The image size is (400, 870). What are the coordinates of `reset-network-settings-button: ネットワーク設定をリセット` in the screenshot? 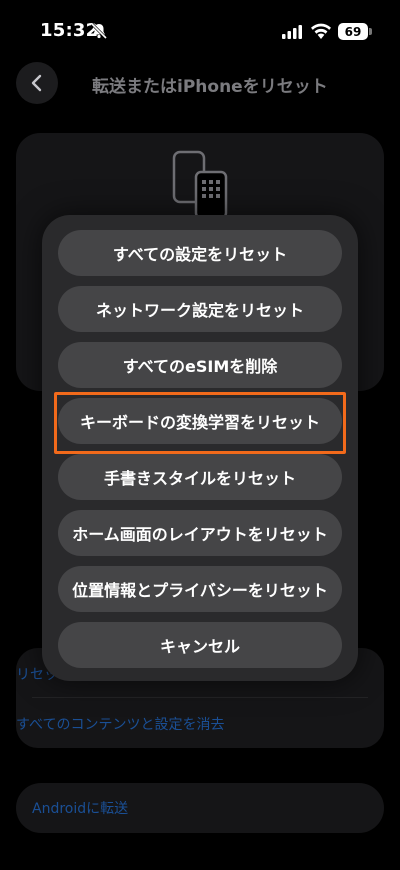 It's located at (200, 309).